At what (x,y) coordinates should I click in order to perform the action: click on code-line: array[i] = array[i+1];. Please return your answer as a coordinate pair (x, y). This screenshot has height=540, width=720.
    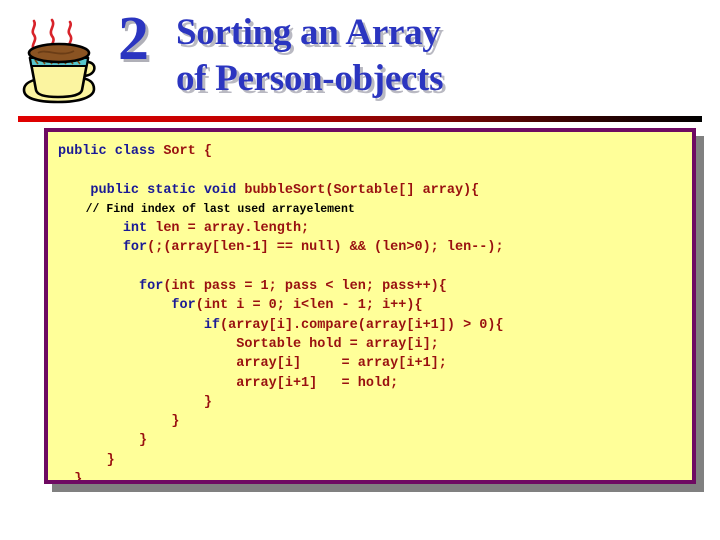
    Looking at the image, I should click on (375, 363).